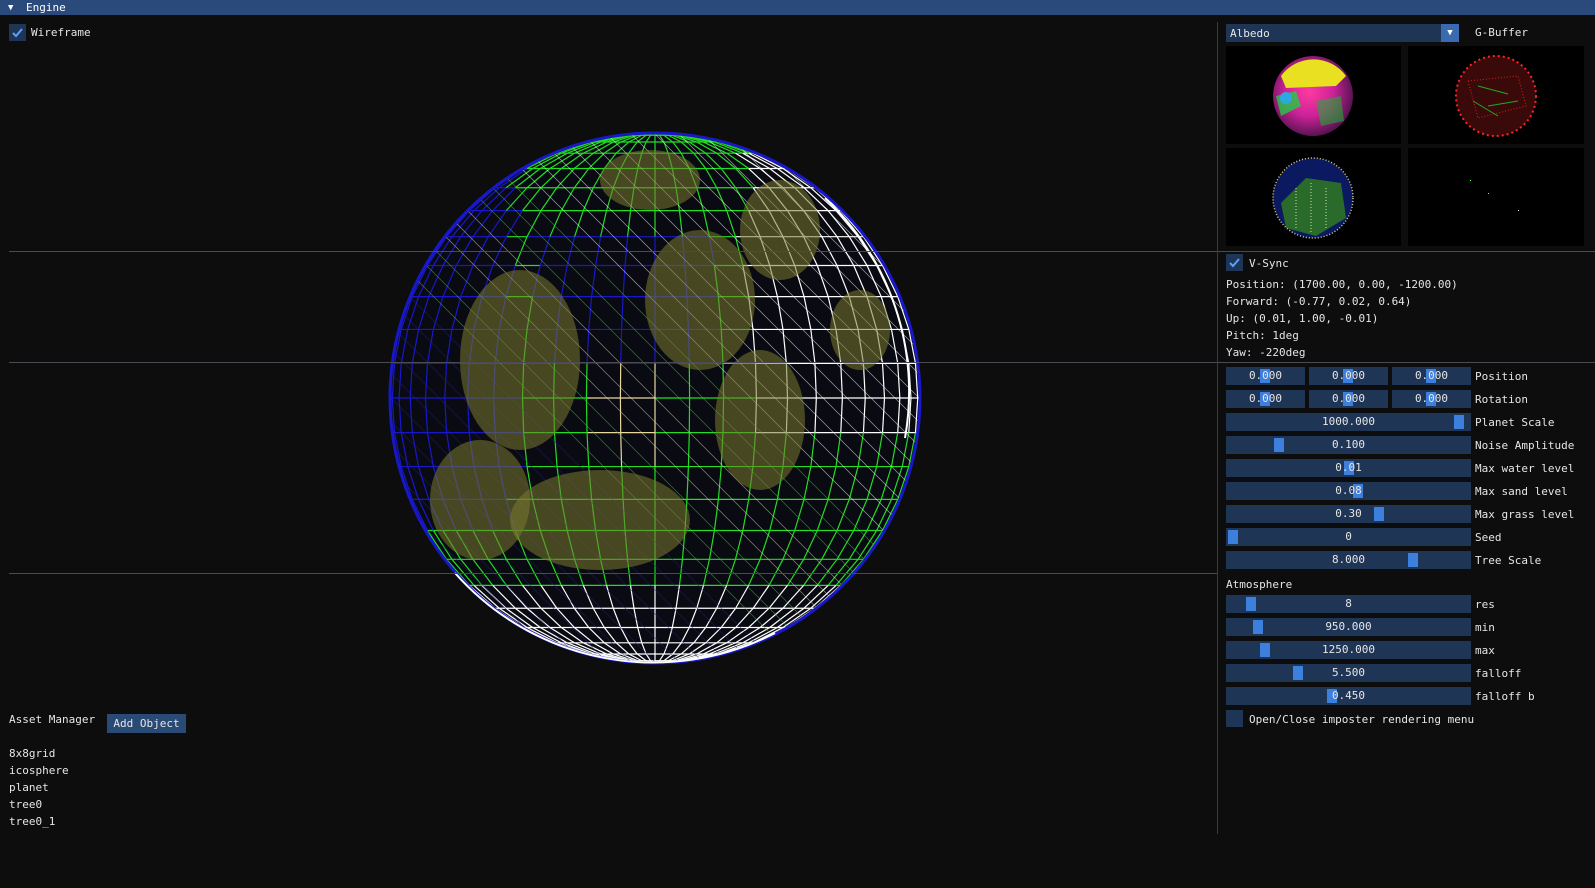 The height and width of the screenshot is (888, 1595). I want to click on slider-label: Planet Scale, so click(1515, 422).